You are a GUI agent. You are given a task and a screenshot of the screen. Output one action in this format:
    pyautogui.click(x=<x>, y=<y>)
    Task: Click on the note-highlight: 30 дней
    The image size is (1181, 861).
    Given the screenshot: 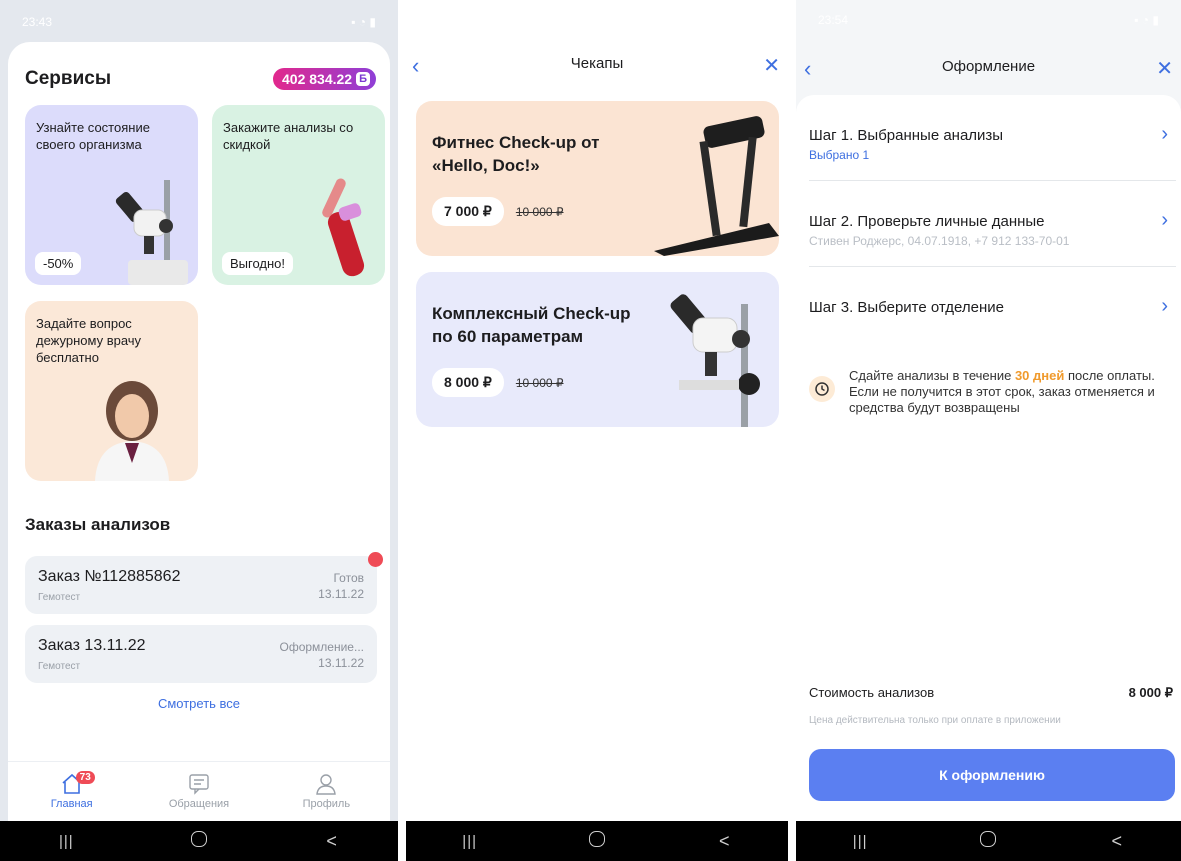 What is the action you would take?
    pyautogui.click(x=1039, y=375)
    